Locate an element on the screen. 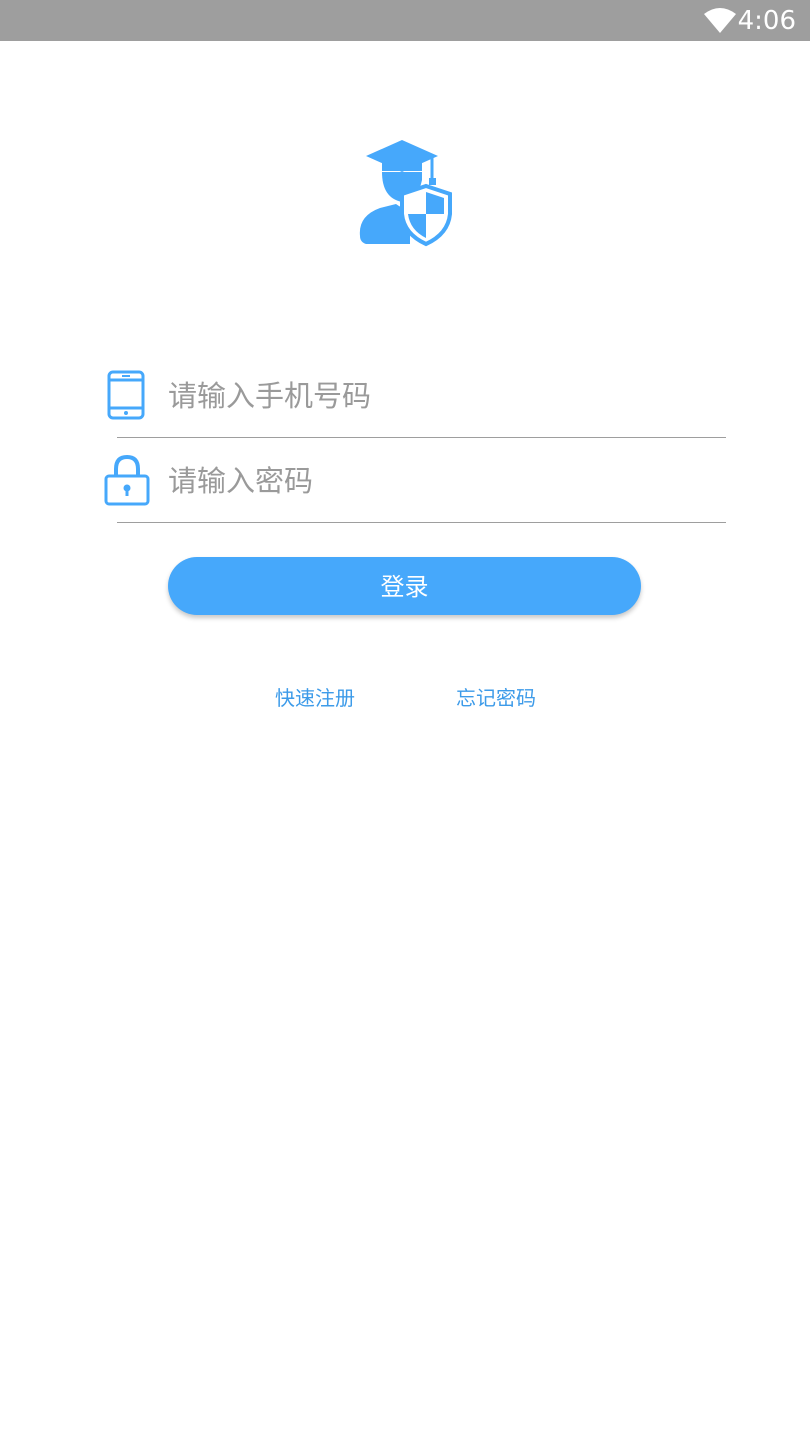 The image size is (810, 1440). wifi-icon is located at coordinates (720, 20).